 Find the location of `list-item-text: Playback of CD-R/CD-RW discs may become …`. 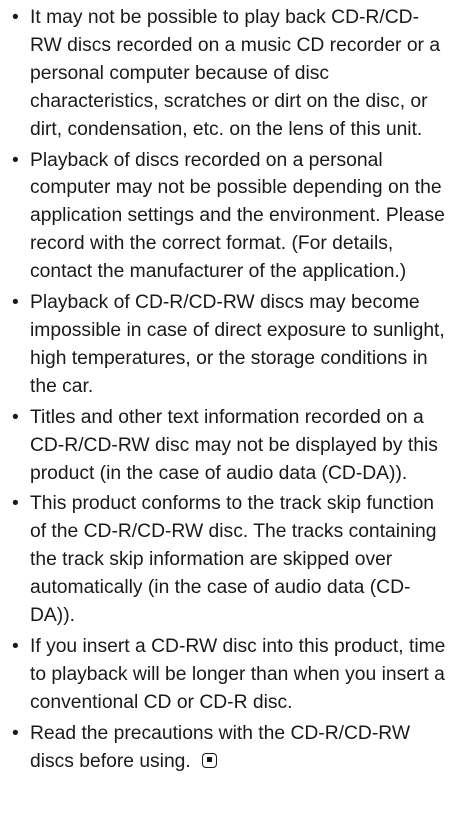

list-item-text: Playback of CD-R/CD-RW discs may become … is located at coordinates (237, 344).